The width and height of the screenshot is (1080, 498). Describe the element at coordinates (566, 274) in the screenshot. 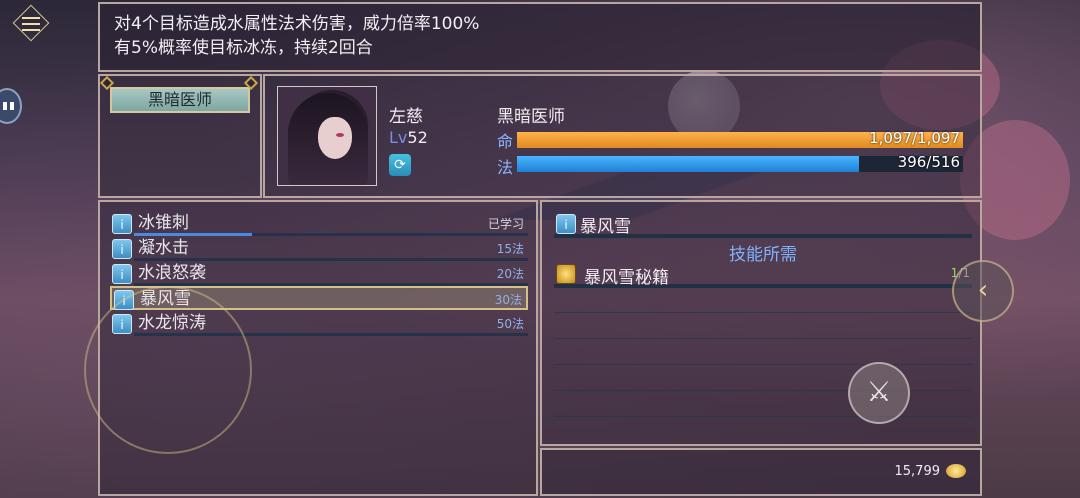

I see `skill-book-icon` at that location.